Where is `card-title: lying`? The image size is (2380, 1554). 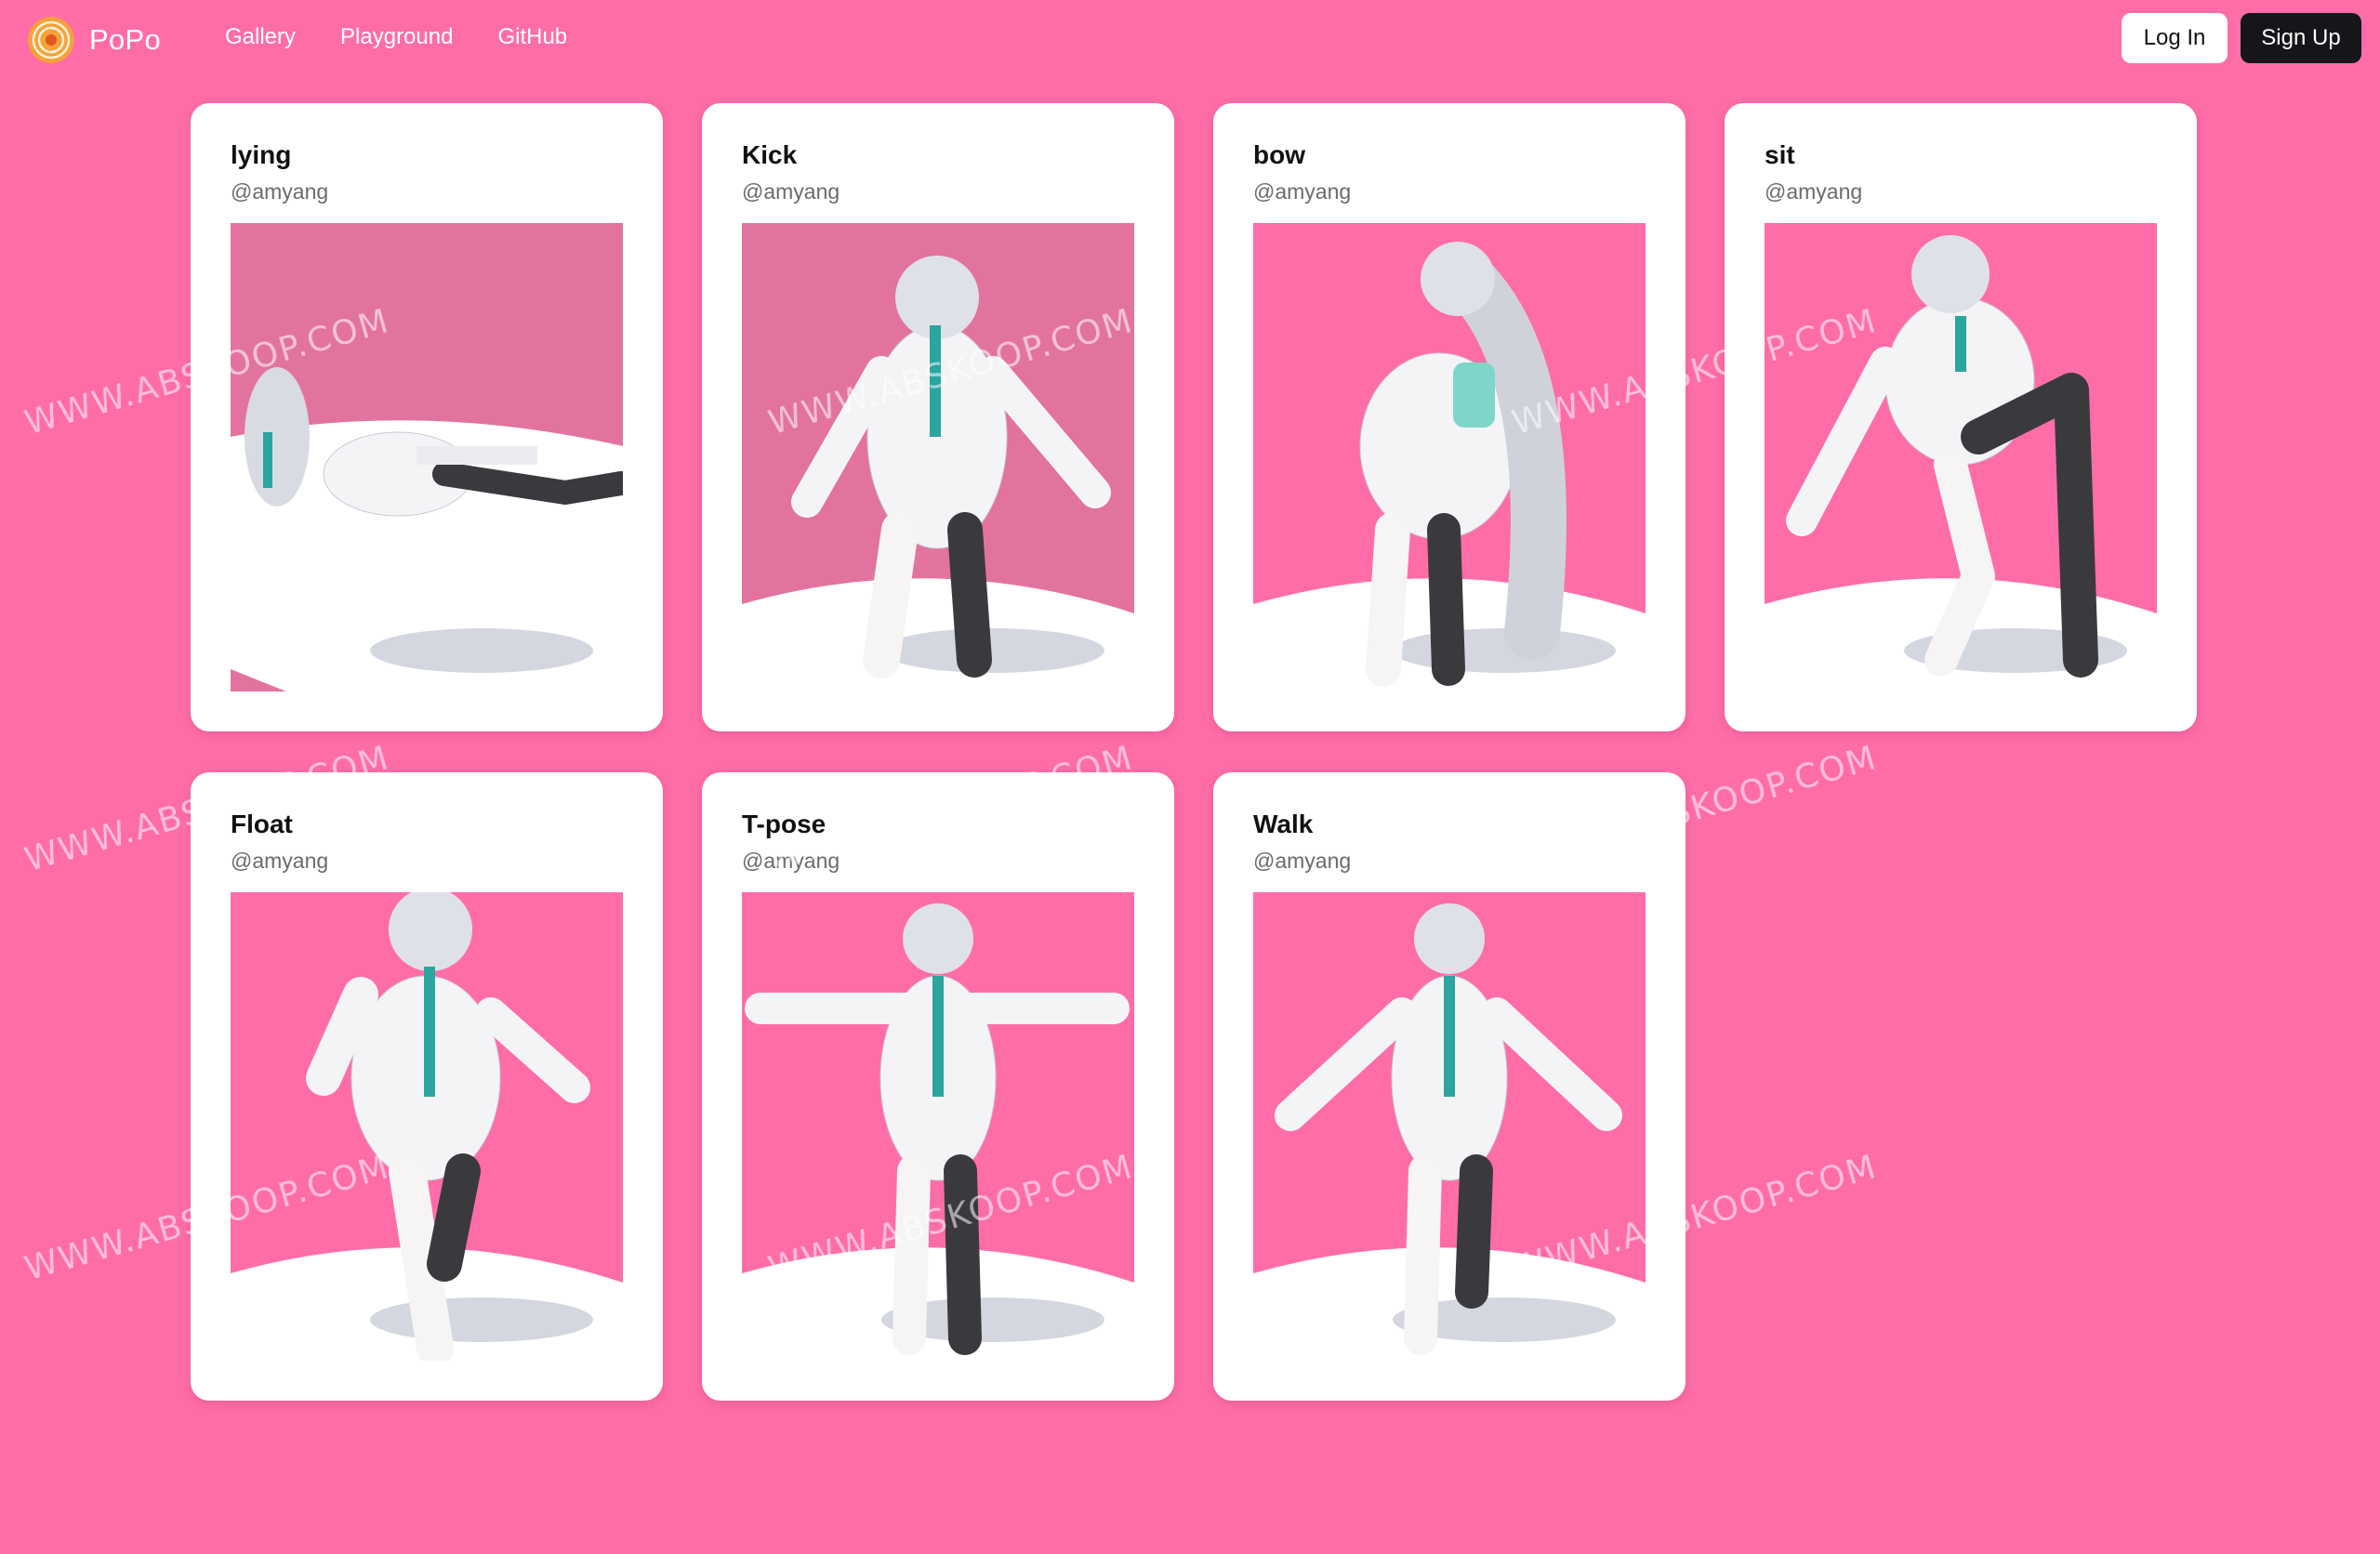
card-title: lying is located at coordinates (261, 154).